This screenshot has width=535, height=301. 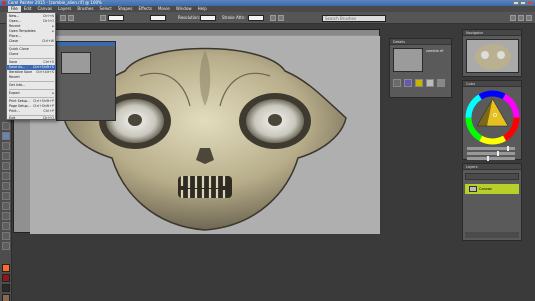 I want to click on brush-preset-icon, so click(x=63, y=18).